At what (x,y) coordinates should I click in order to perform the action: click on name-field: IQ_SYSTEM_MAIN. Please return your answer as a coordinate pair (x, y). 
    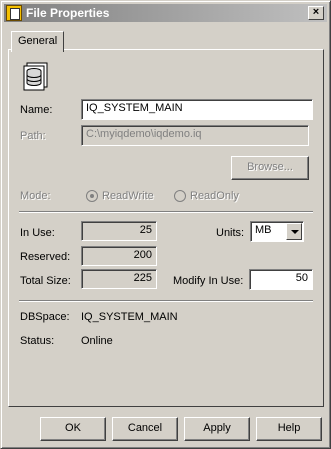
    Looking at the image, I should click on (197, 109).